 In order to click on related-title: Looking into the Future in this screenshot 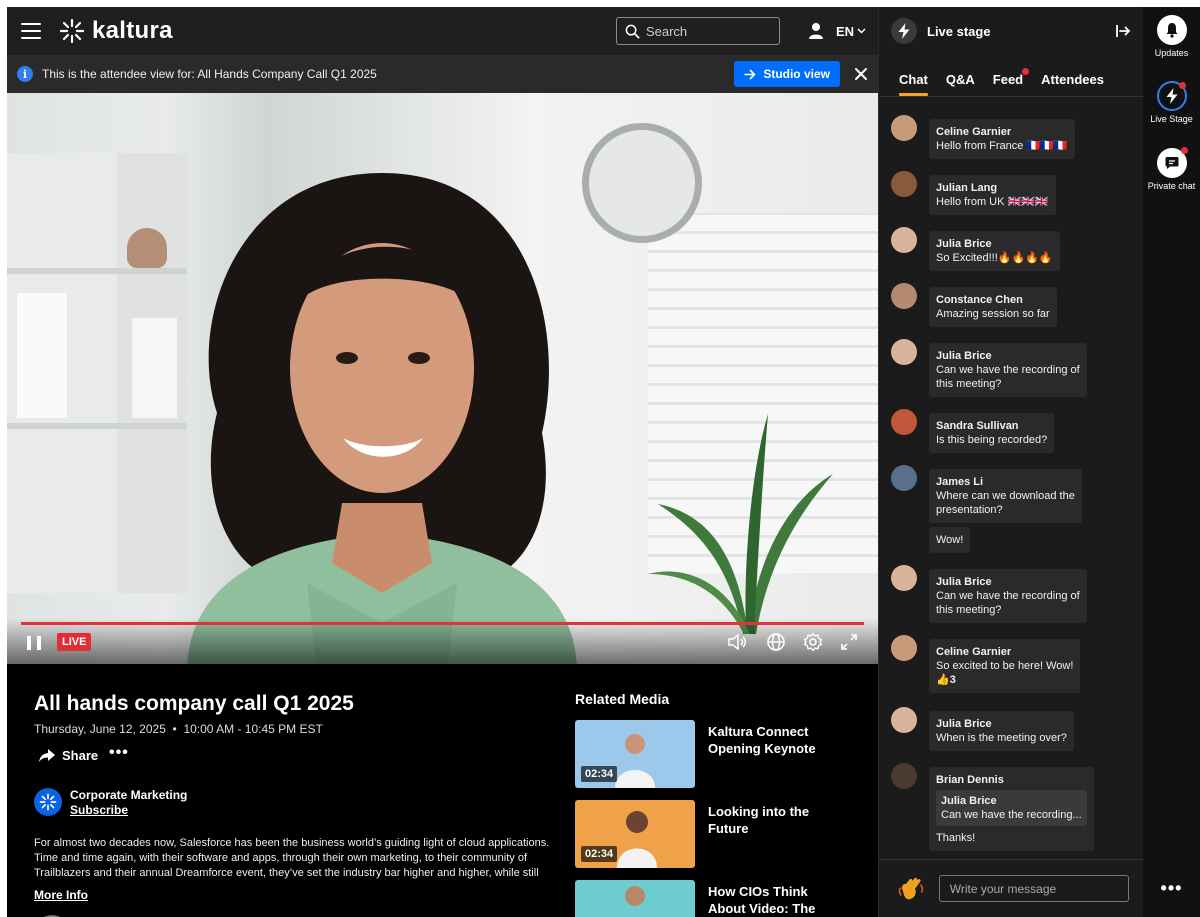, I will do `click(759, 820)`.